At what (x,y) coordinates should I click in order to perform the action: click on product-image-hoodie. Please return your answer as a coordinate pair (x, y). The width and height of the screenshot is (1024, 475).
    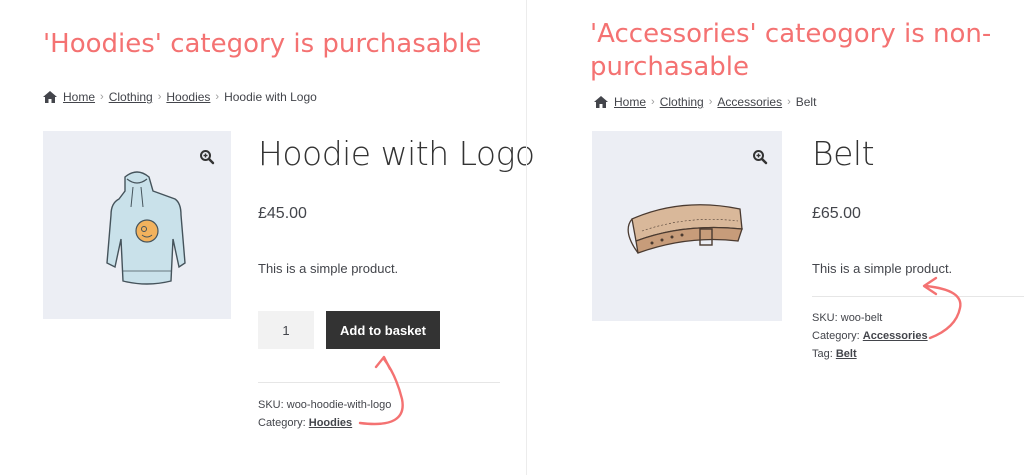
    Looking at the image, I should click on (137, 225).